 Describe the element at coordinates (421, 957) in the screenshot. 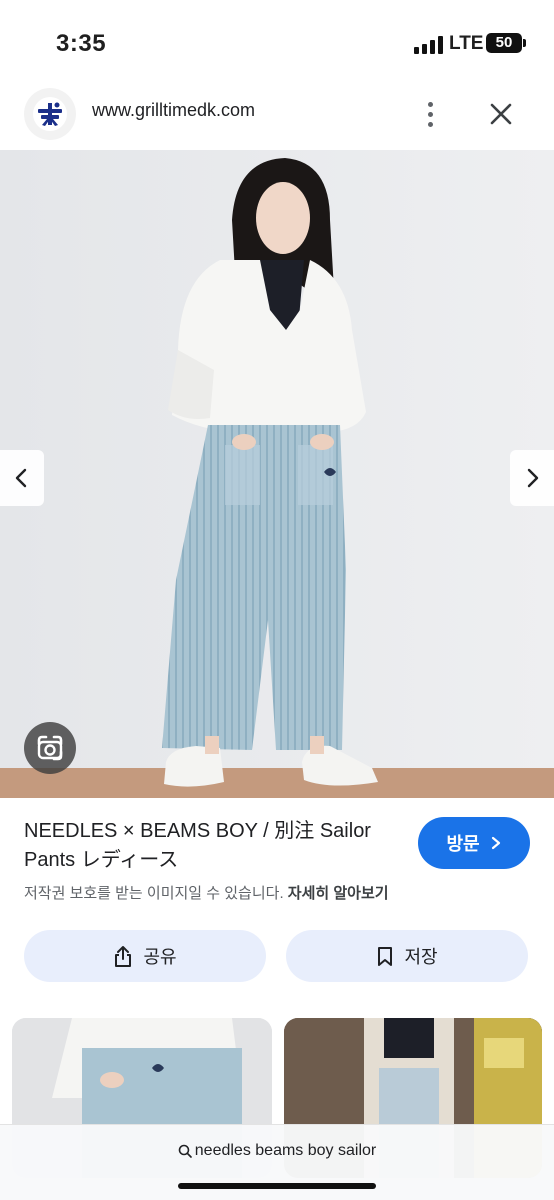

I see `save-label: 저장` at that location.